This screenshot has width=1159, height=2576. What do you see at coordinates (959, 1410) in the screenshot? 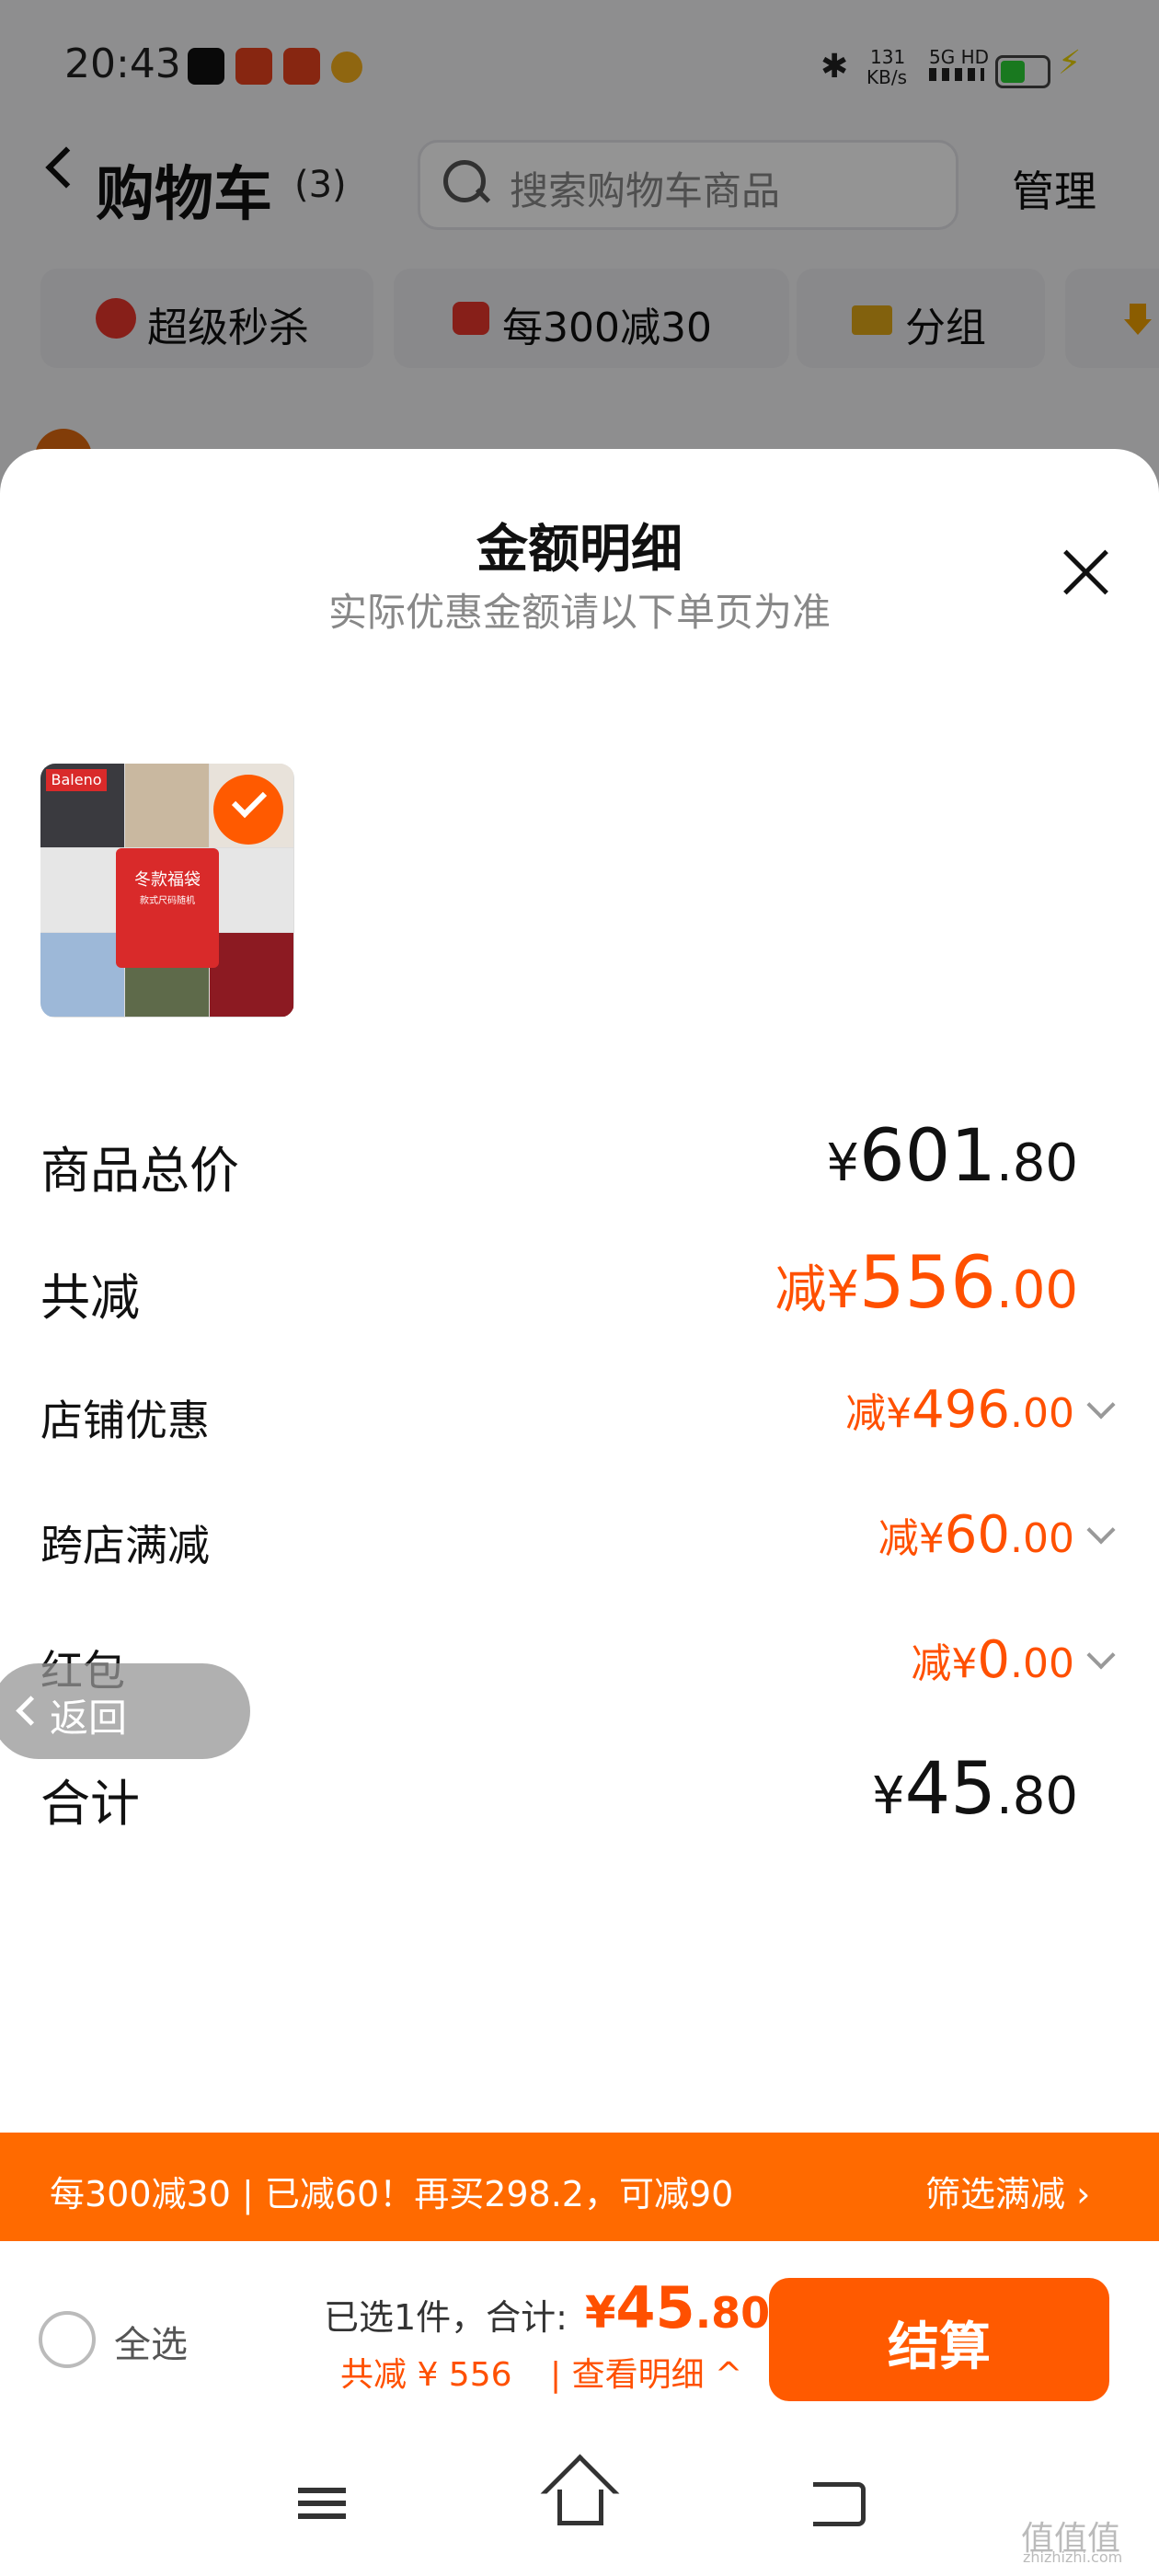
I see `row-shop-value: 减¥496.00` at bounding box center [959, 1410].